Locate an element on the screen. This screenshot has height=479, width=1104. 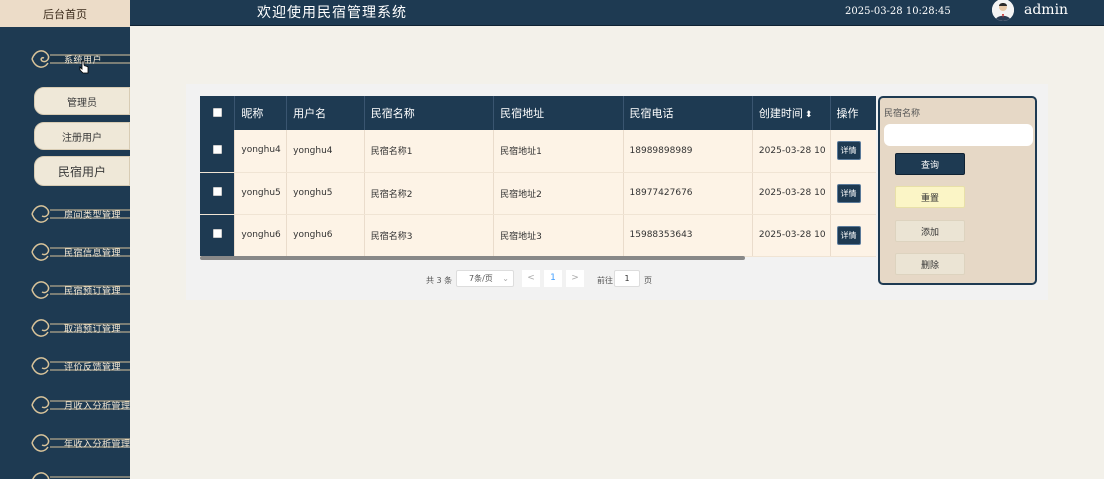
sidebar-item-label: 民宿预订管理 is located at coordinates (93, 291).